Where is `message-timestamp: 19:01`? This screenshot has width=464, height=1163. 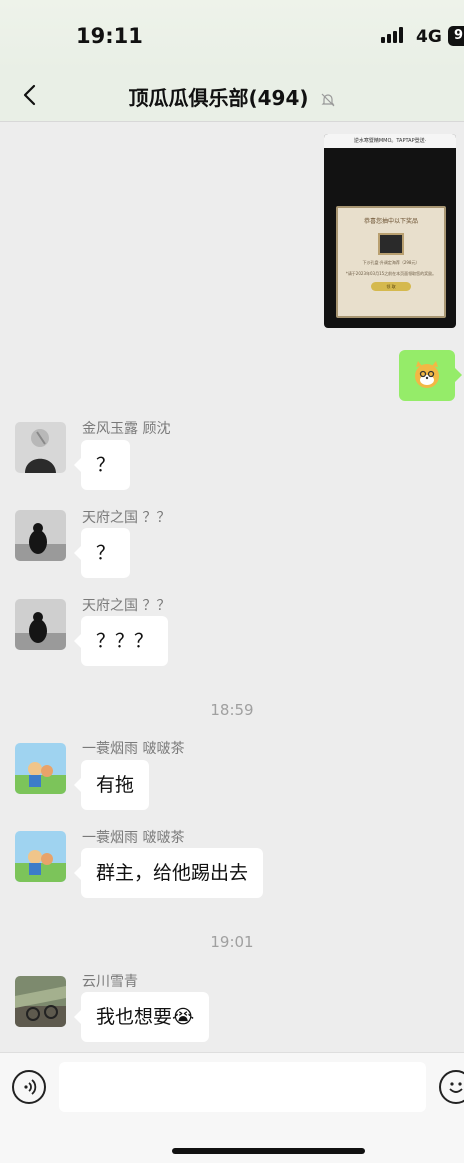 message-timestamp: 19:01 is located at coordinates (232, 942).